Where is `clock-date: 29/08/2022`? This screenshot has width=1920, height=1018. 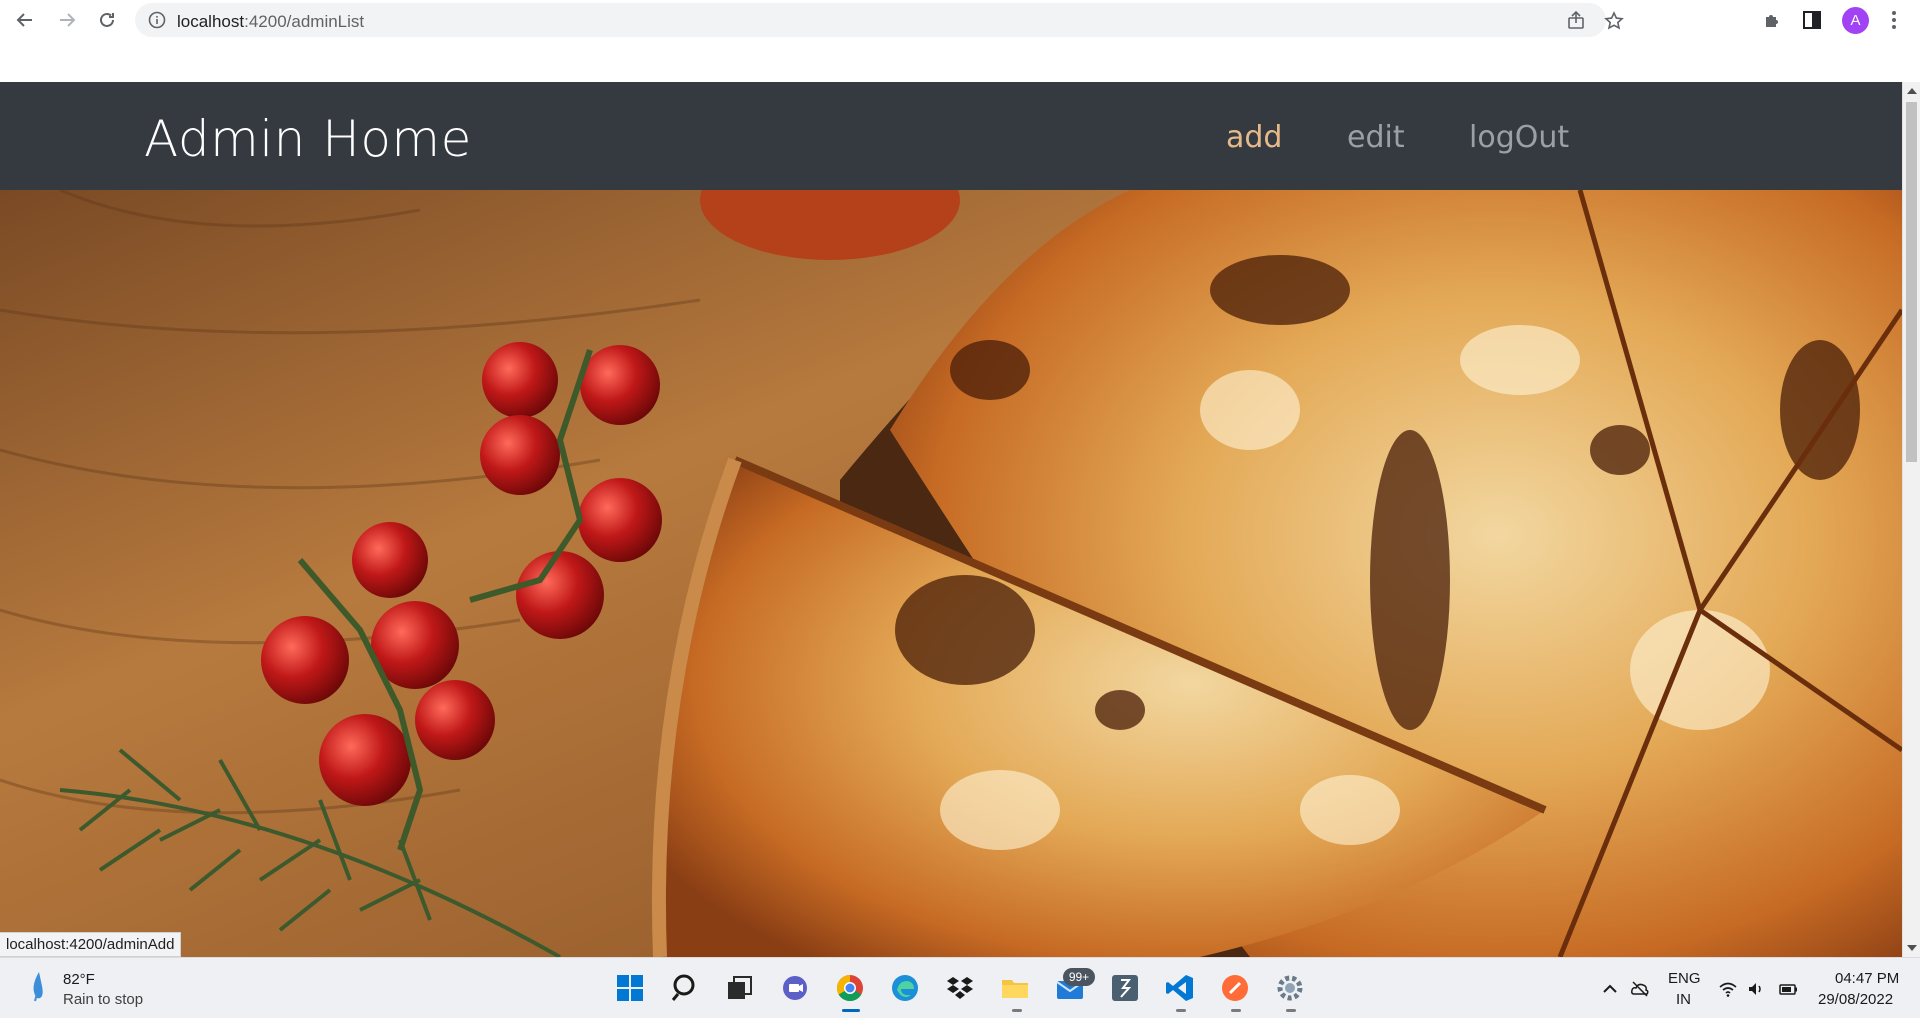 clock-date: 29/08/2022 is located at coordinates (1855, 999).